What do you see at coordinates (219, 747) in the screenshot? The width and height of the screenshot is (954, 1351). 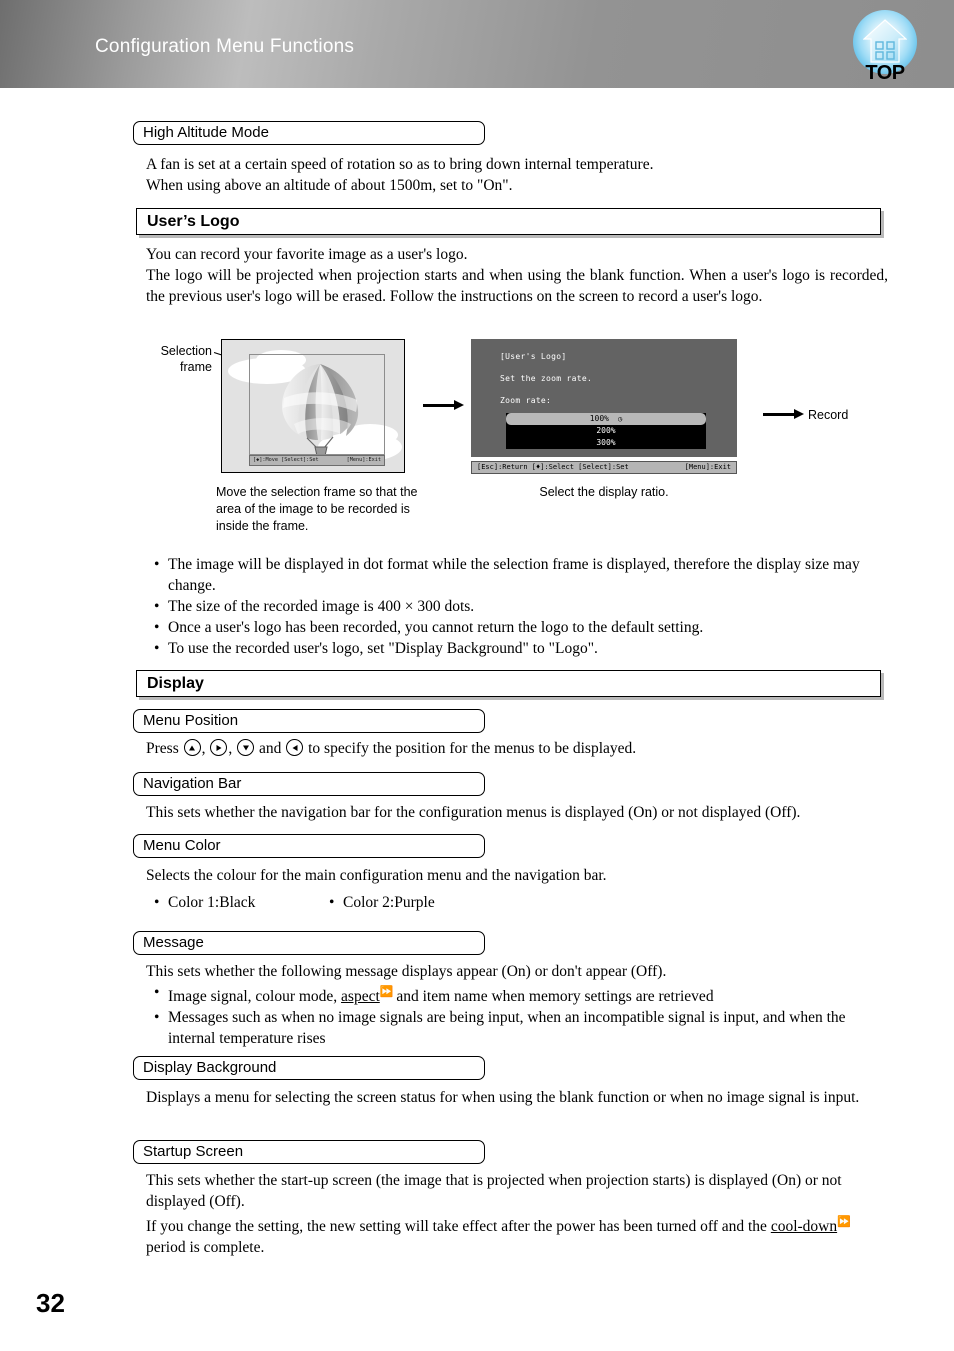 I see `right-arrow-key-icon` at bounding box center [219, 747].